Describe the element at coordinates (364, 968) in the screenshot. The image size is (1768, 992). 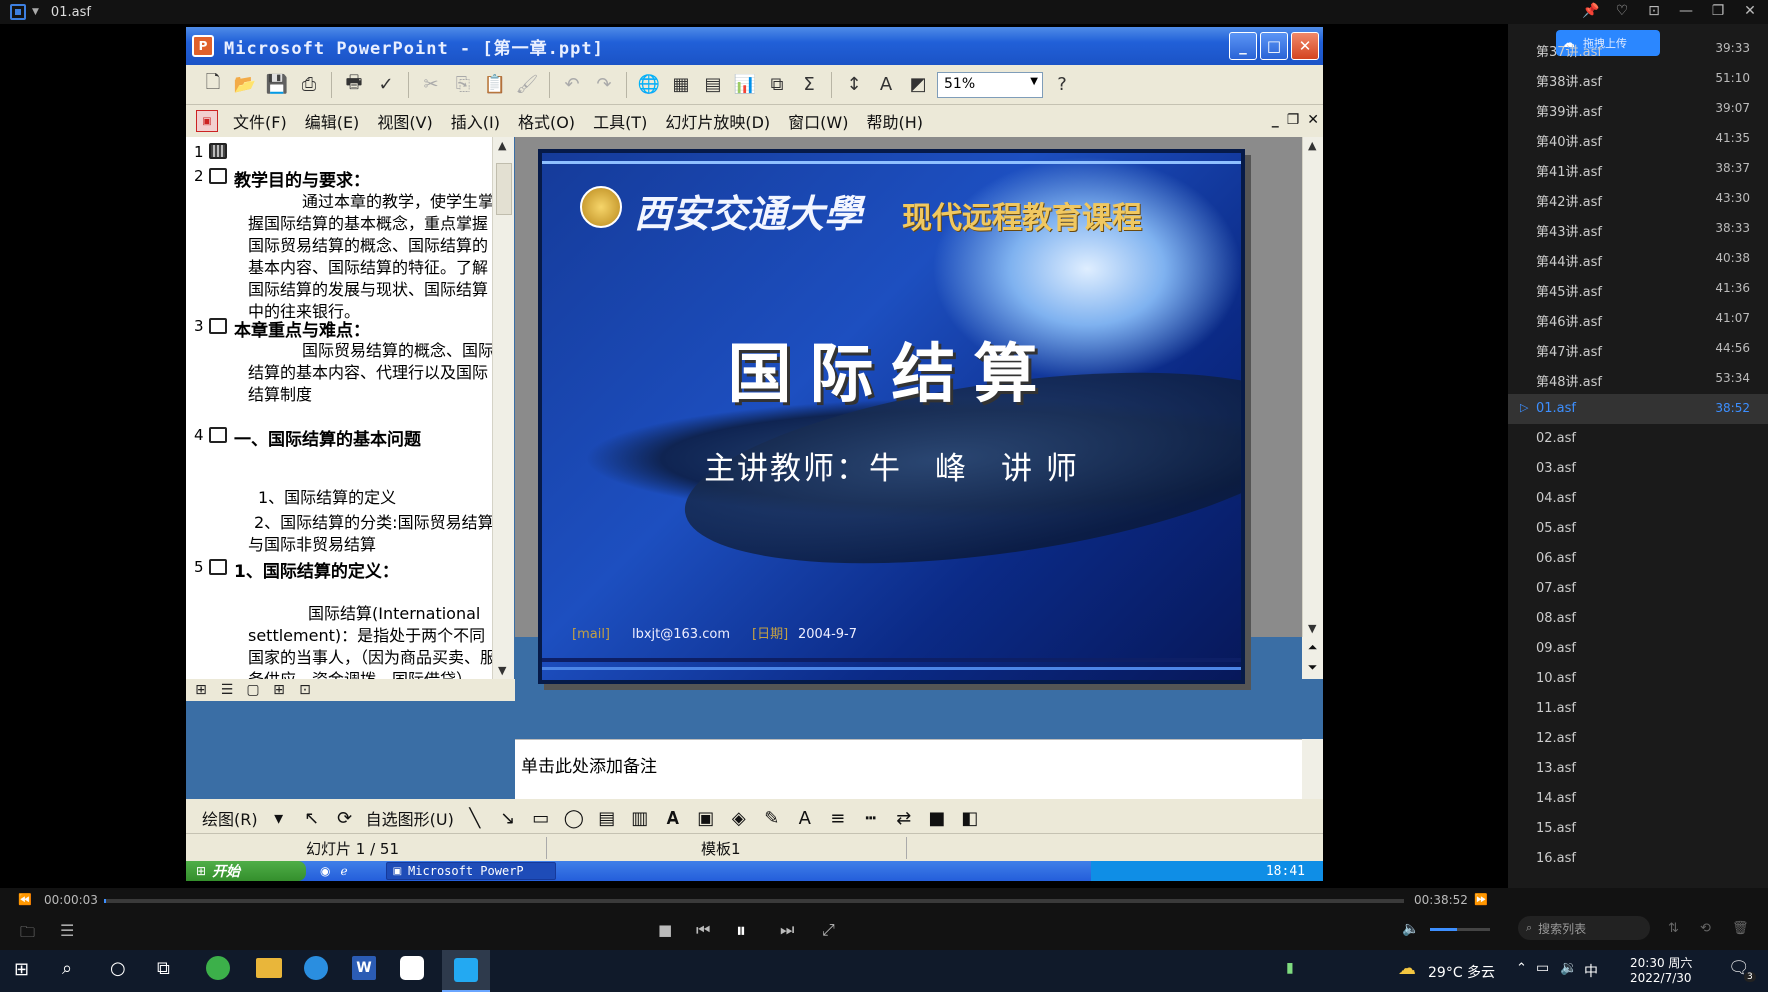
I see `word-icon: W` at that location.